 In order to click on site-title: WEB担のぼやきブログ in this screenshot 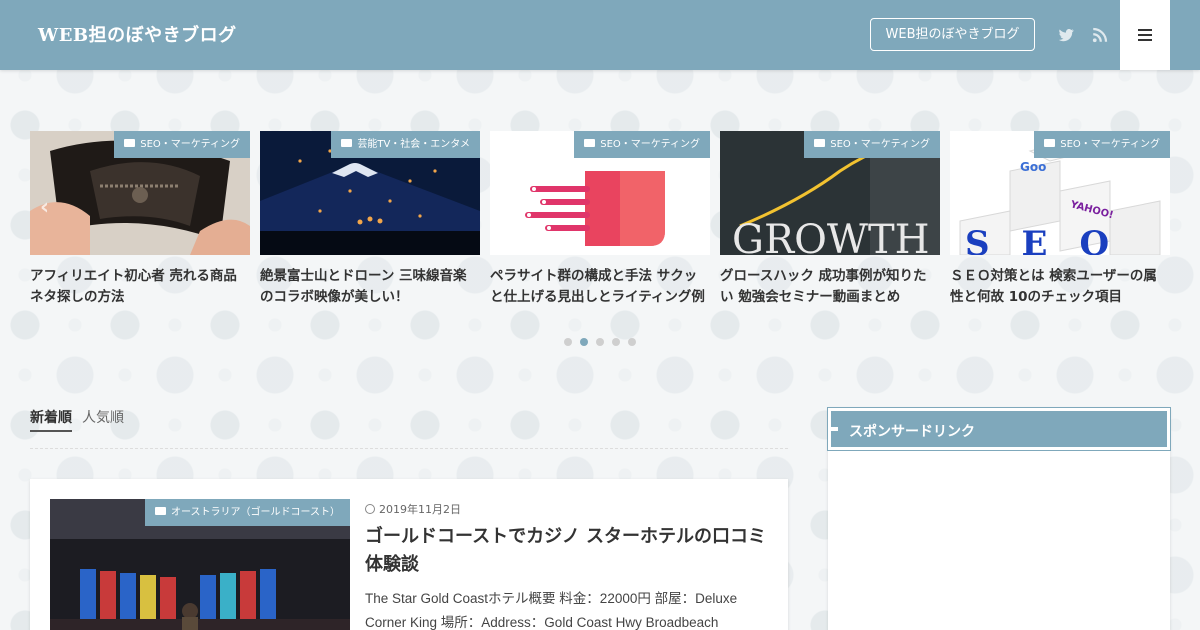, I will do `click(137, 34)`.